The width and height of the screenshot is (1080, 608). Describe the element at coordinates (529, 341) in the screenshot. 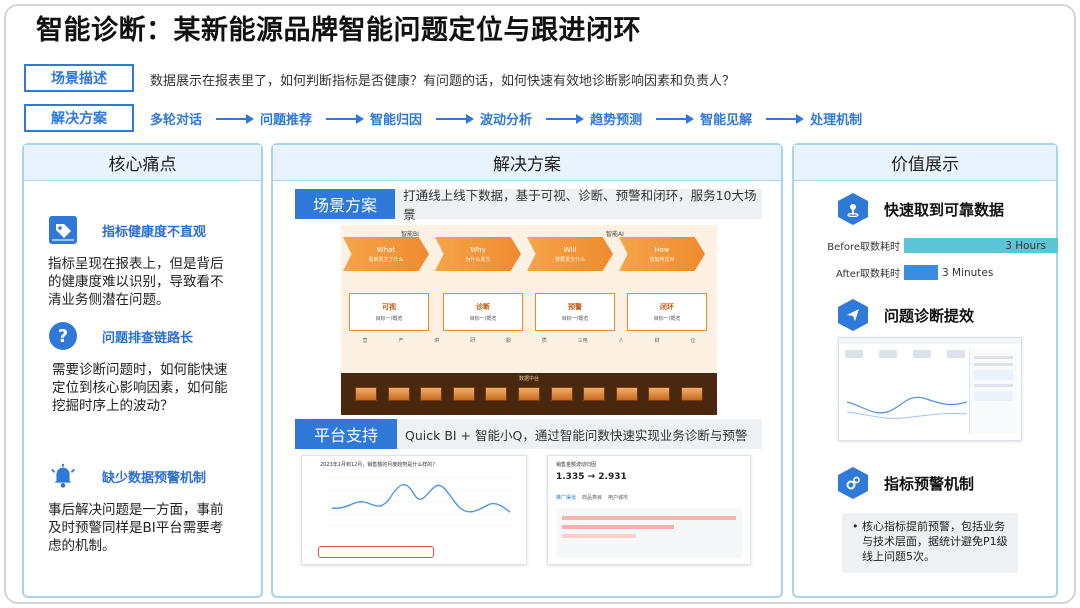

I see `scene-labels-row: 营 产 供 研 服 质 三电 人 财 企` at that location.